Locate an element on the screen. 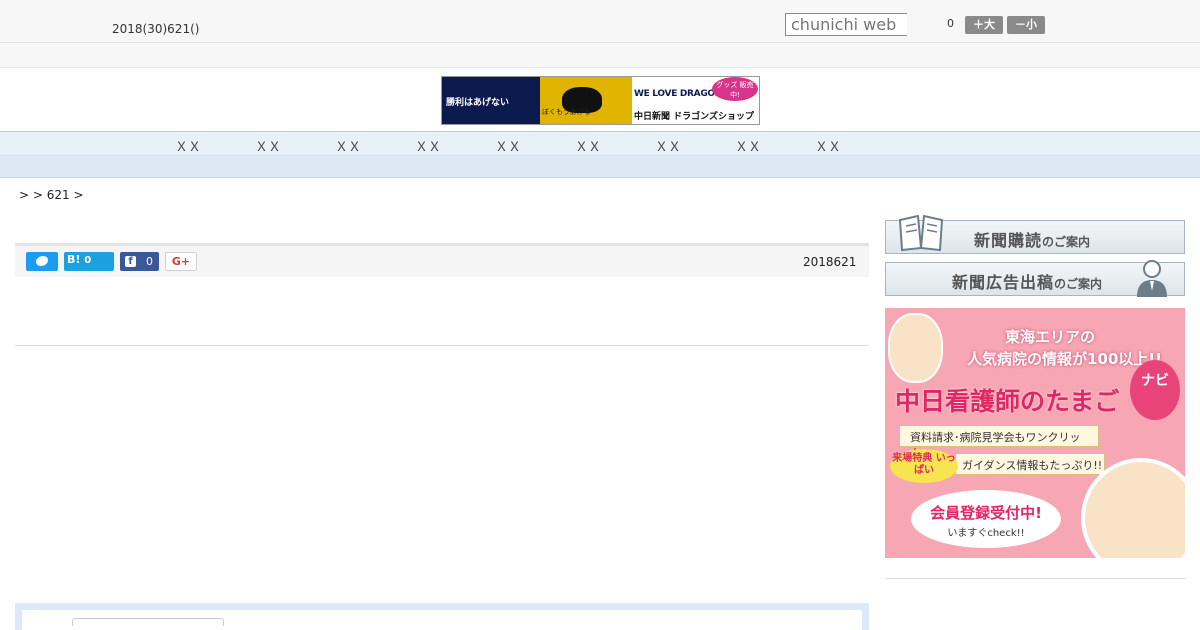 This screenshot has height=630, width=1200. font-size-large-button: ＋大 is located at coordinates (984, 25).